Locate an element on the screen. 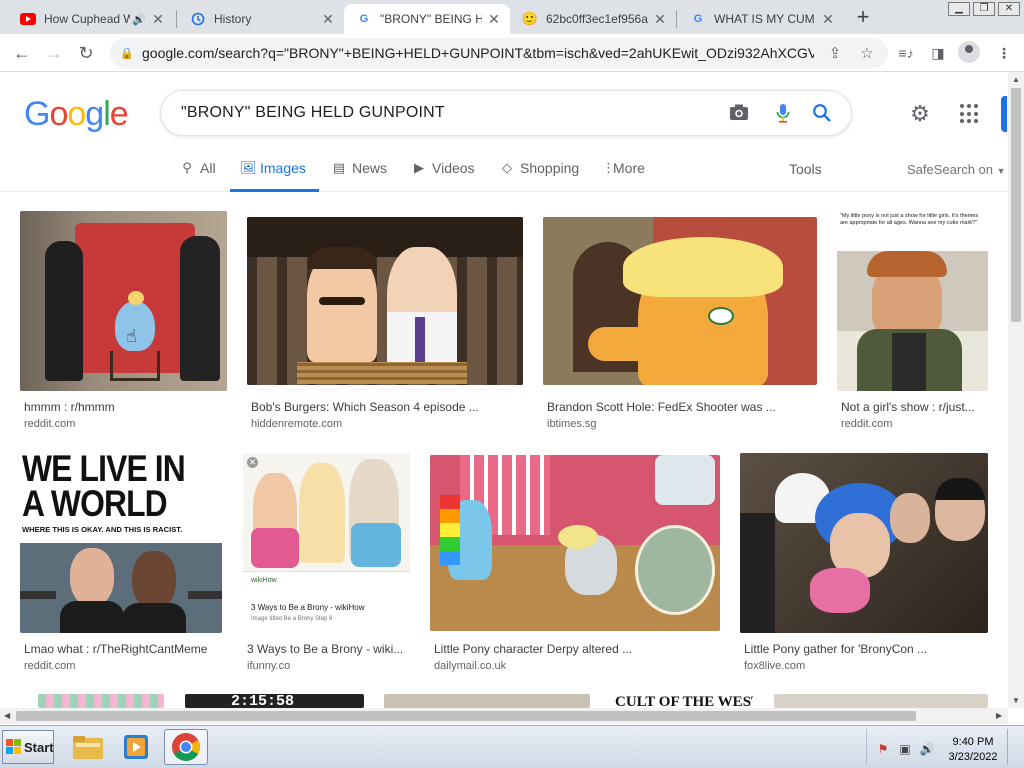  sign-in-button is located at coordinates (1004, 114).